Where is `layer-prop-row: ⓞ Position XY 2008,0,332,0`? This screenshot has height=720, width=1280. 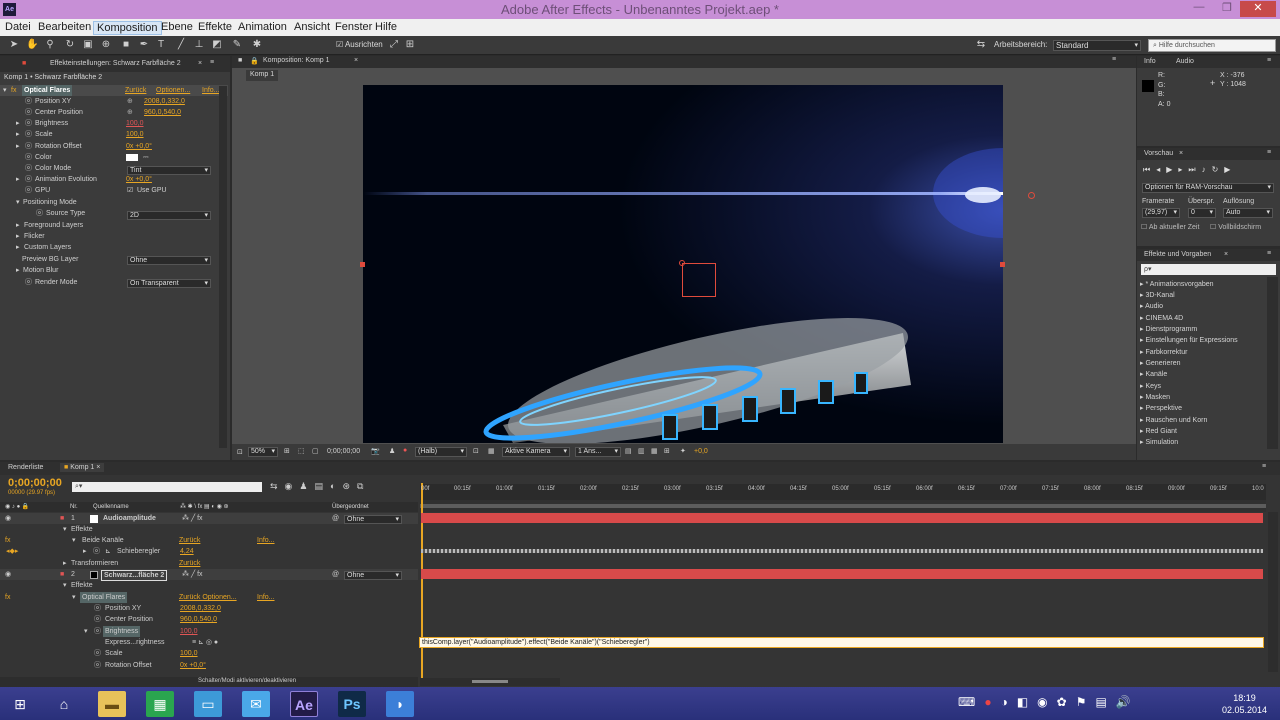
layer-prop-row: ⓞ Position XY 2008,0,332,0 is located at coordinates (209, 608).